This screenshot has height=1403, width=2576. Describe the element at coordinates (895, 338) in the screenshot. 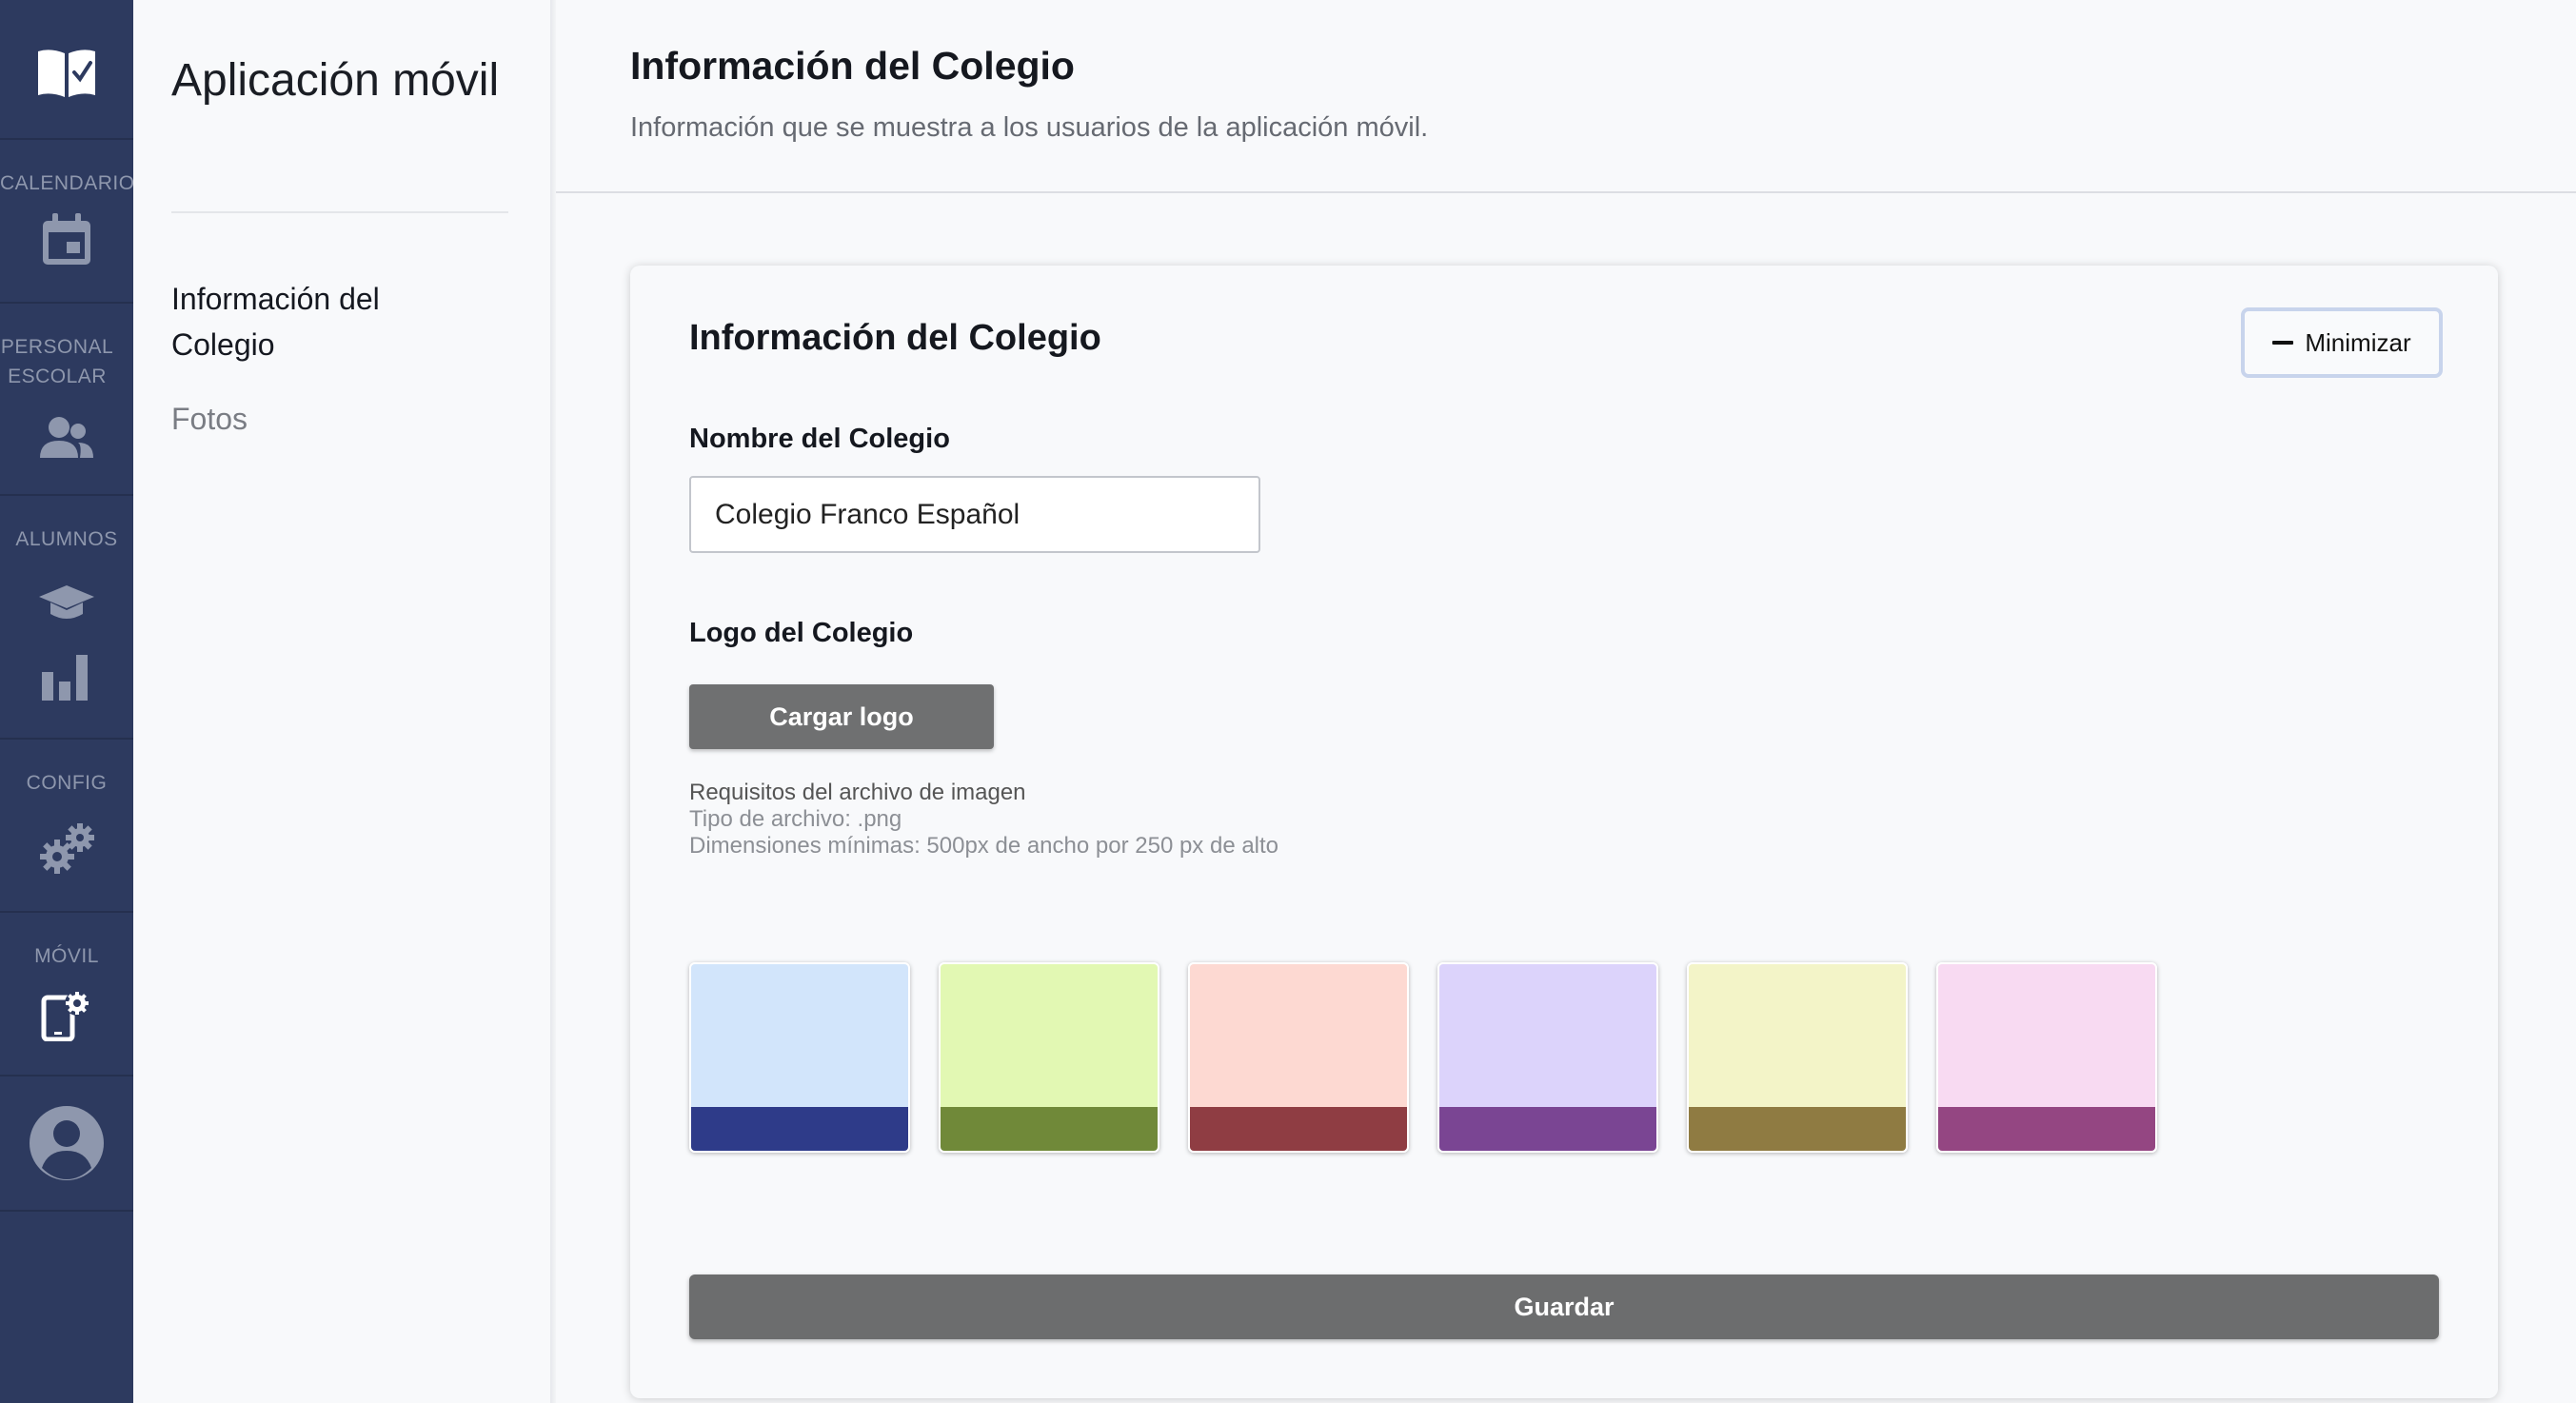

I see `card-title: Información del Colegio` at that location.